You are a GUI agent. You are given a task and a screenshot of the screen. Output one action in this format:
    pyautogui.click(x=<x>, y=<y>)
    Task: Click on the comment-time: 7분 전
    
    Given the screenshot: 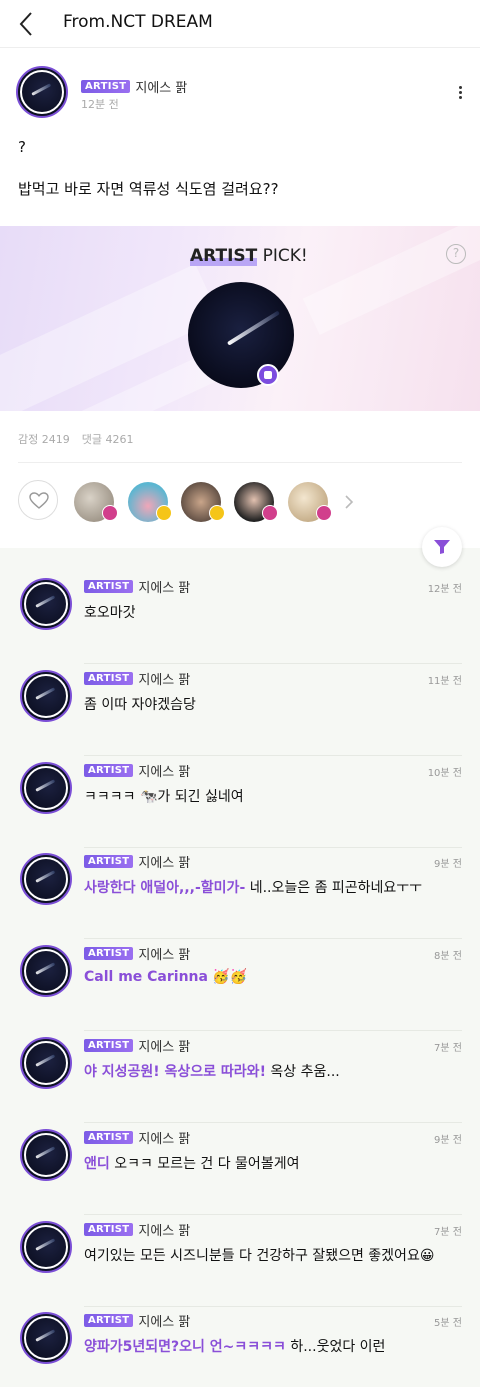 What is the action you would take?
    pyautogui.click(x=448, y=1232)
    